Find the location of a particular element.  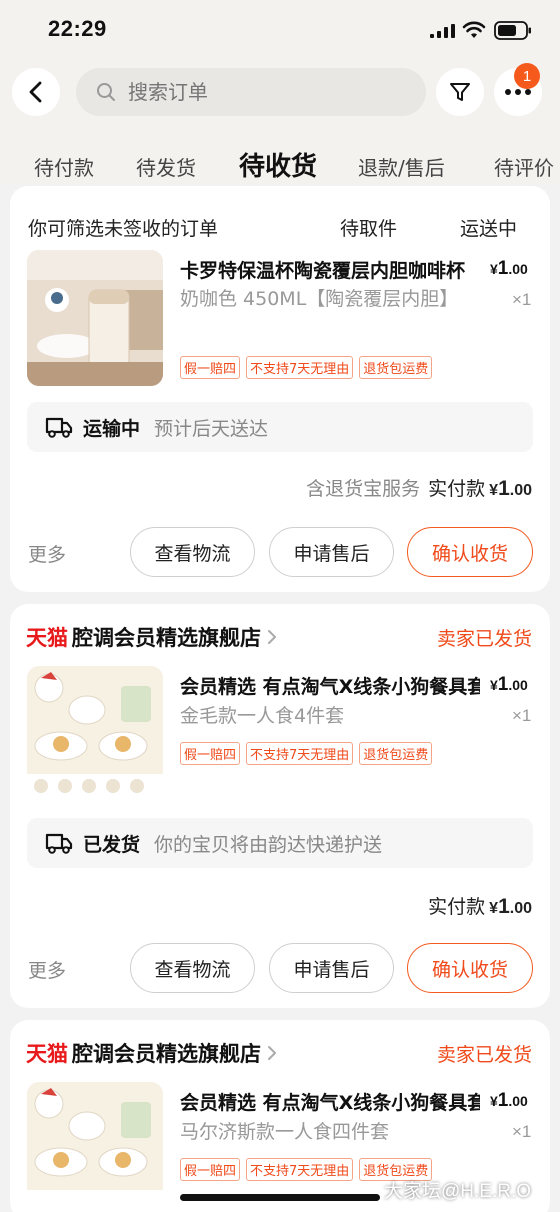

filter-option-in-transit: 运送中 is located at coordinates (488, 227).